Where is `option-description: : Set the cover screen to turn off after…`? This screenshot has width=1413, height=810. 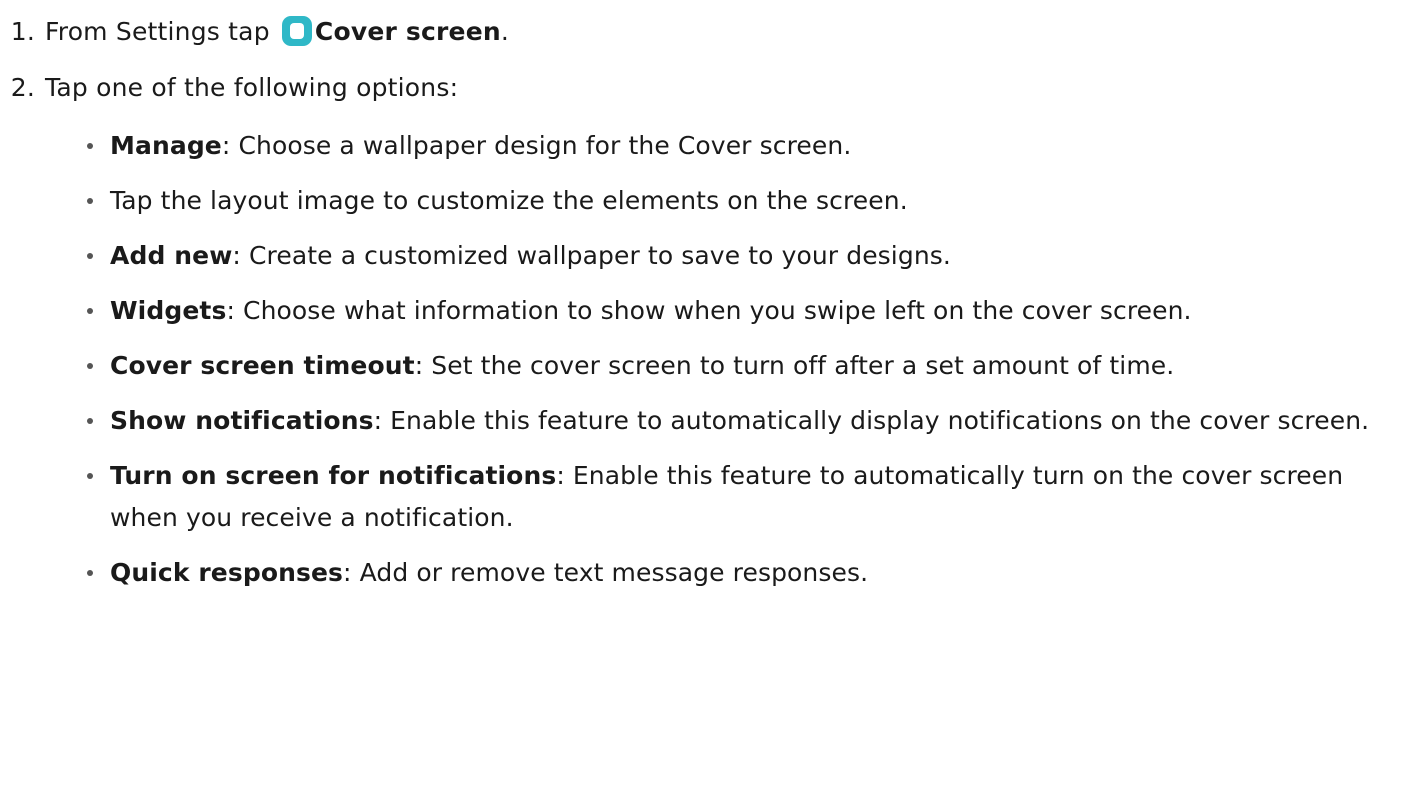 option-description: : Set the cover screen to turn off after… is located at coordinates (794, 365).